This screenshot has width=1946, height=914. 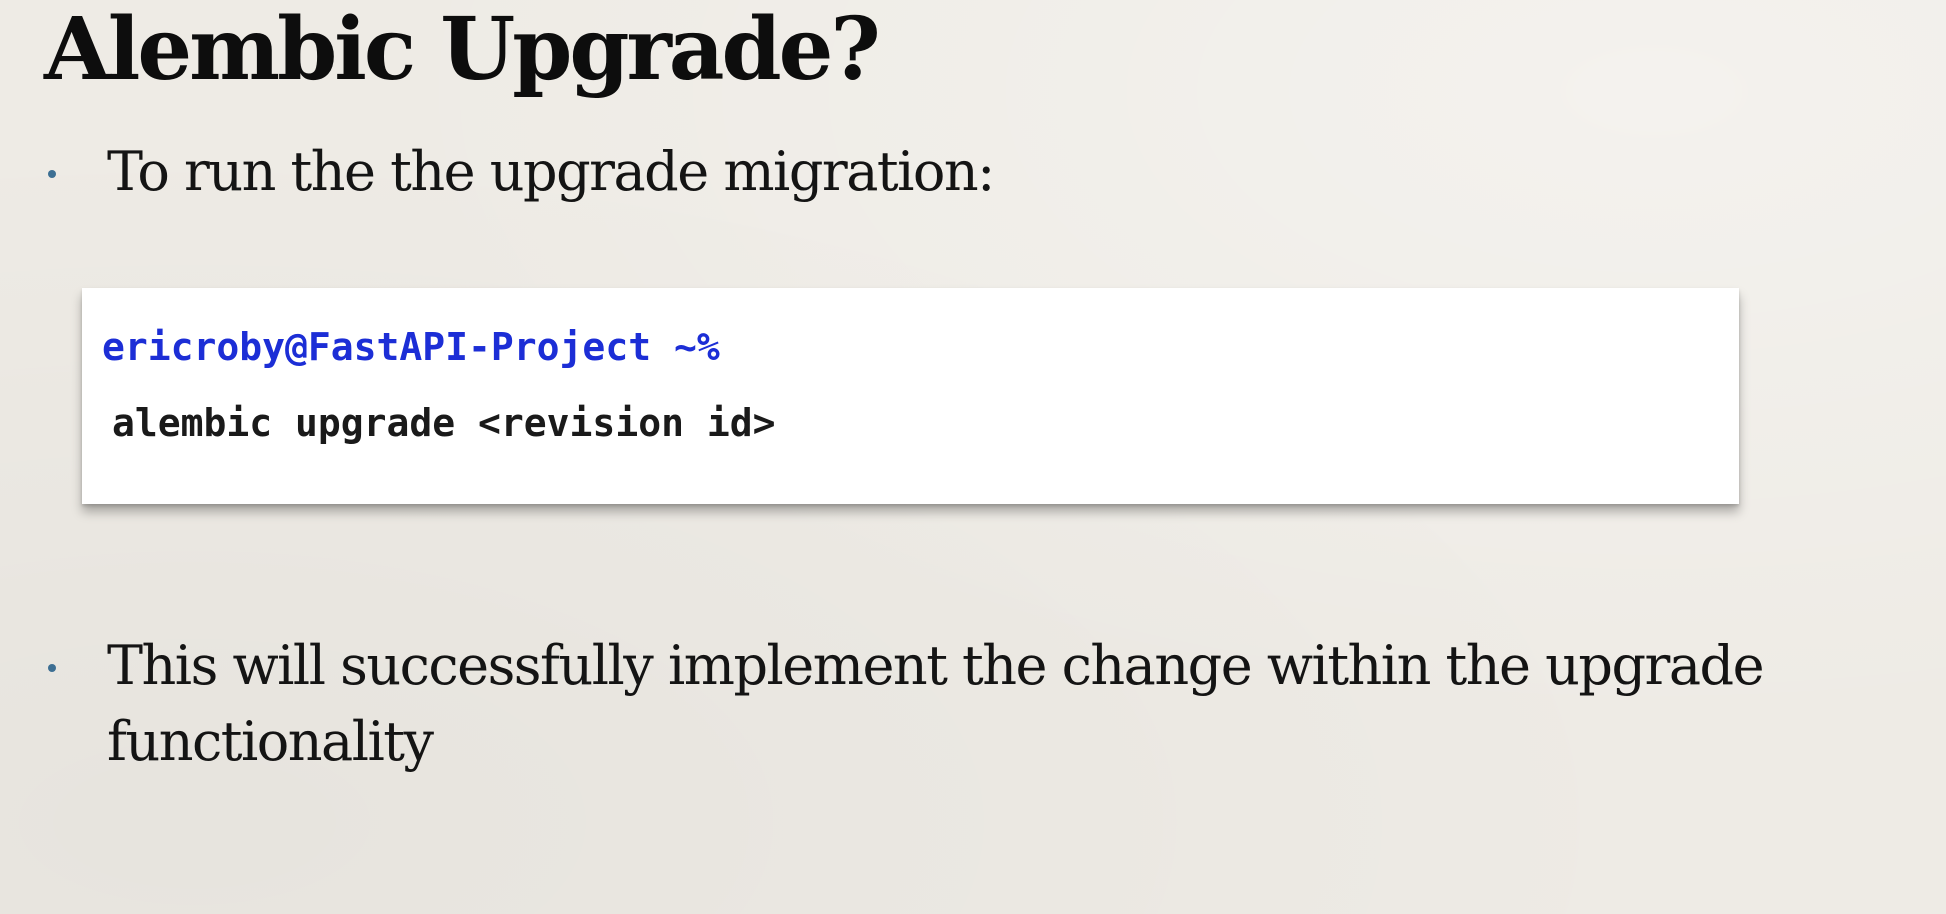 I want to click on slide-title: Alembic Upgrade?, so click(x=462, y=50).